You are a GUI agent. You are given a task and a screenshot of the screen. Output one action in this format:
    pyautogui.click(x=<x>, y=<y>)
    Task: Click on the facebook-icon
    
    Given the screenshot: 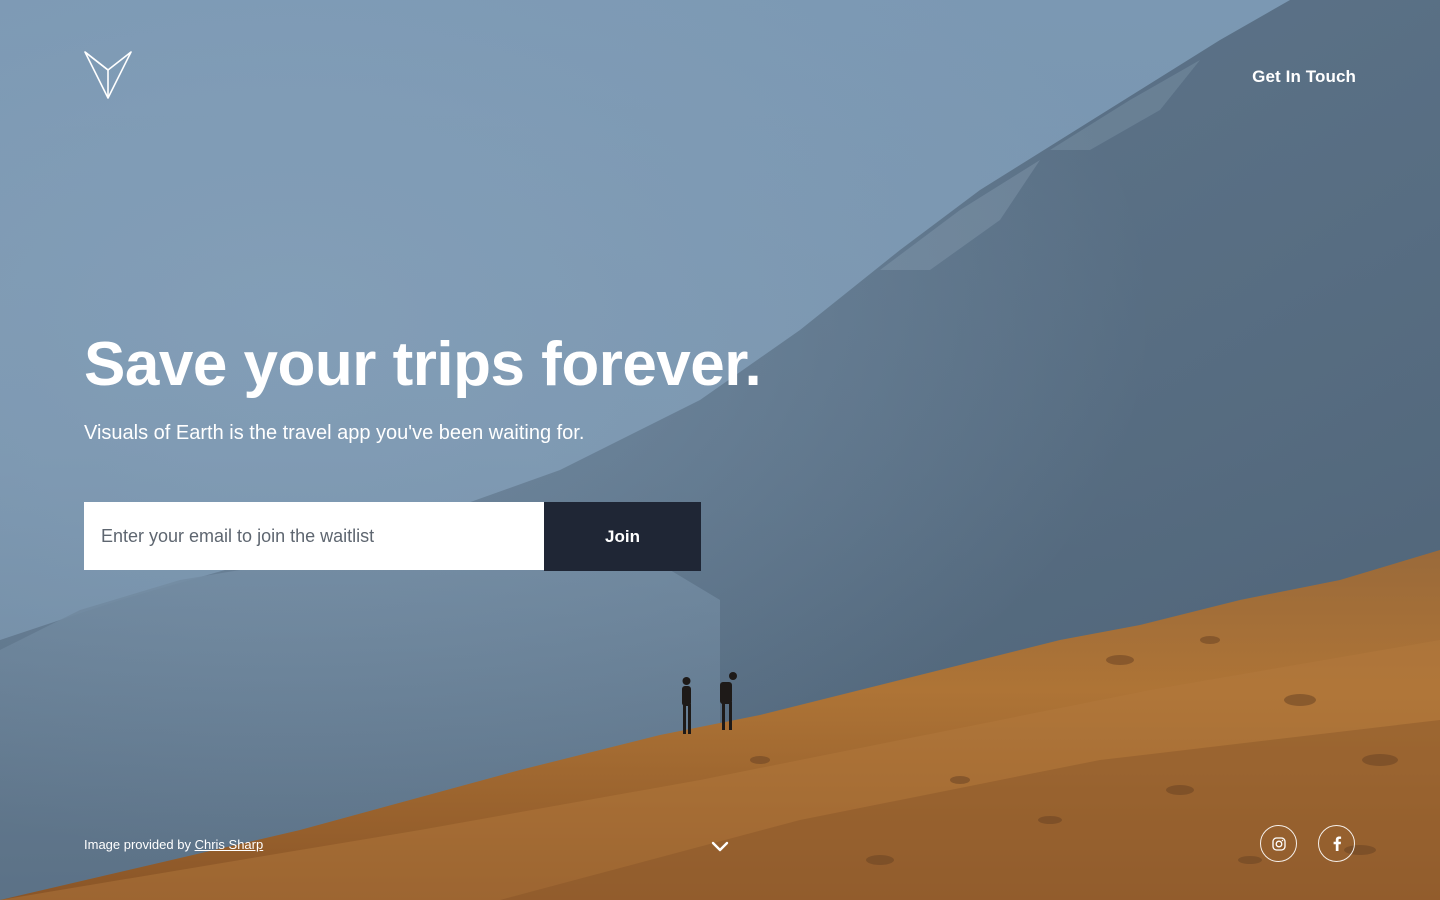 What is the action you would take?
    pyautogui.click(x=1337, y=843)
    